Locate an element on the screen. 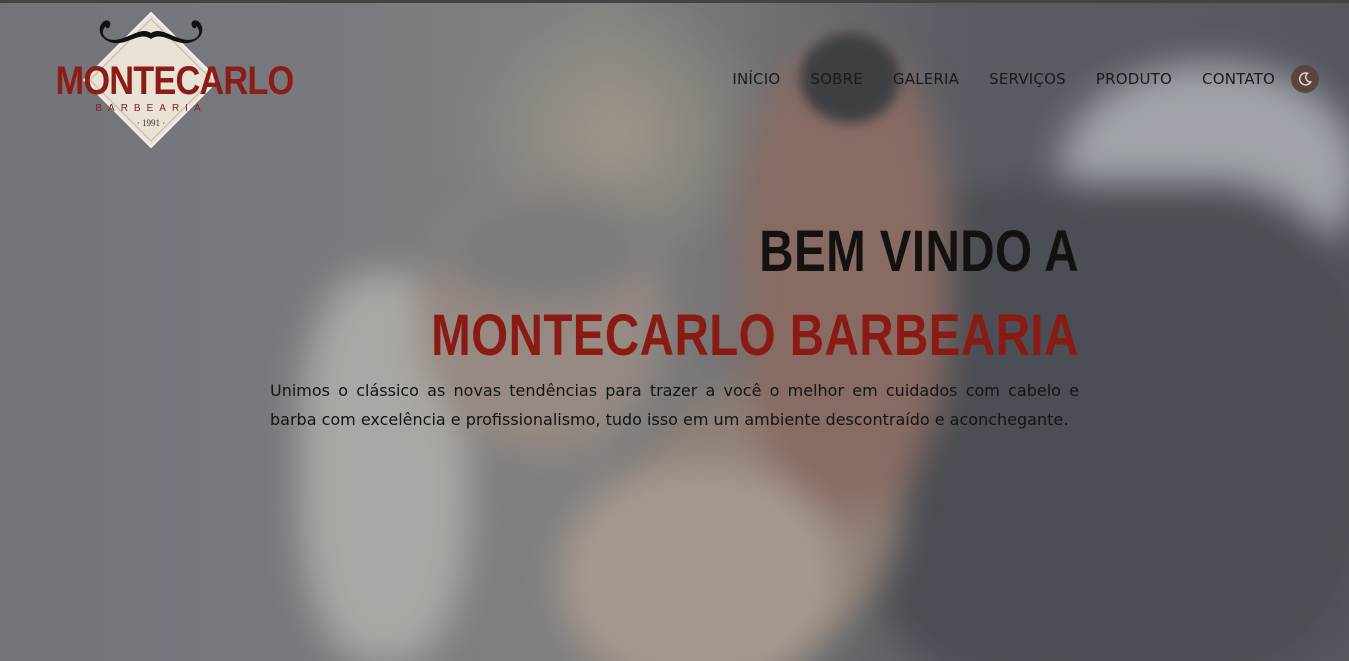 This screenshot has width=1349, height=661. brand-subtitle: BARBEARIA is located at coordinates (151, 108).